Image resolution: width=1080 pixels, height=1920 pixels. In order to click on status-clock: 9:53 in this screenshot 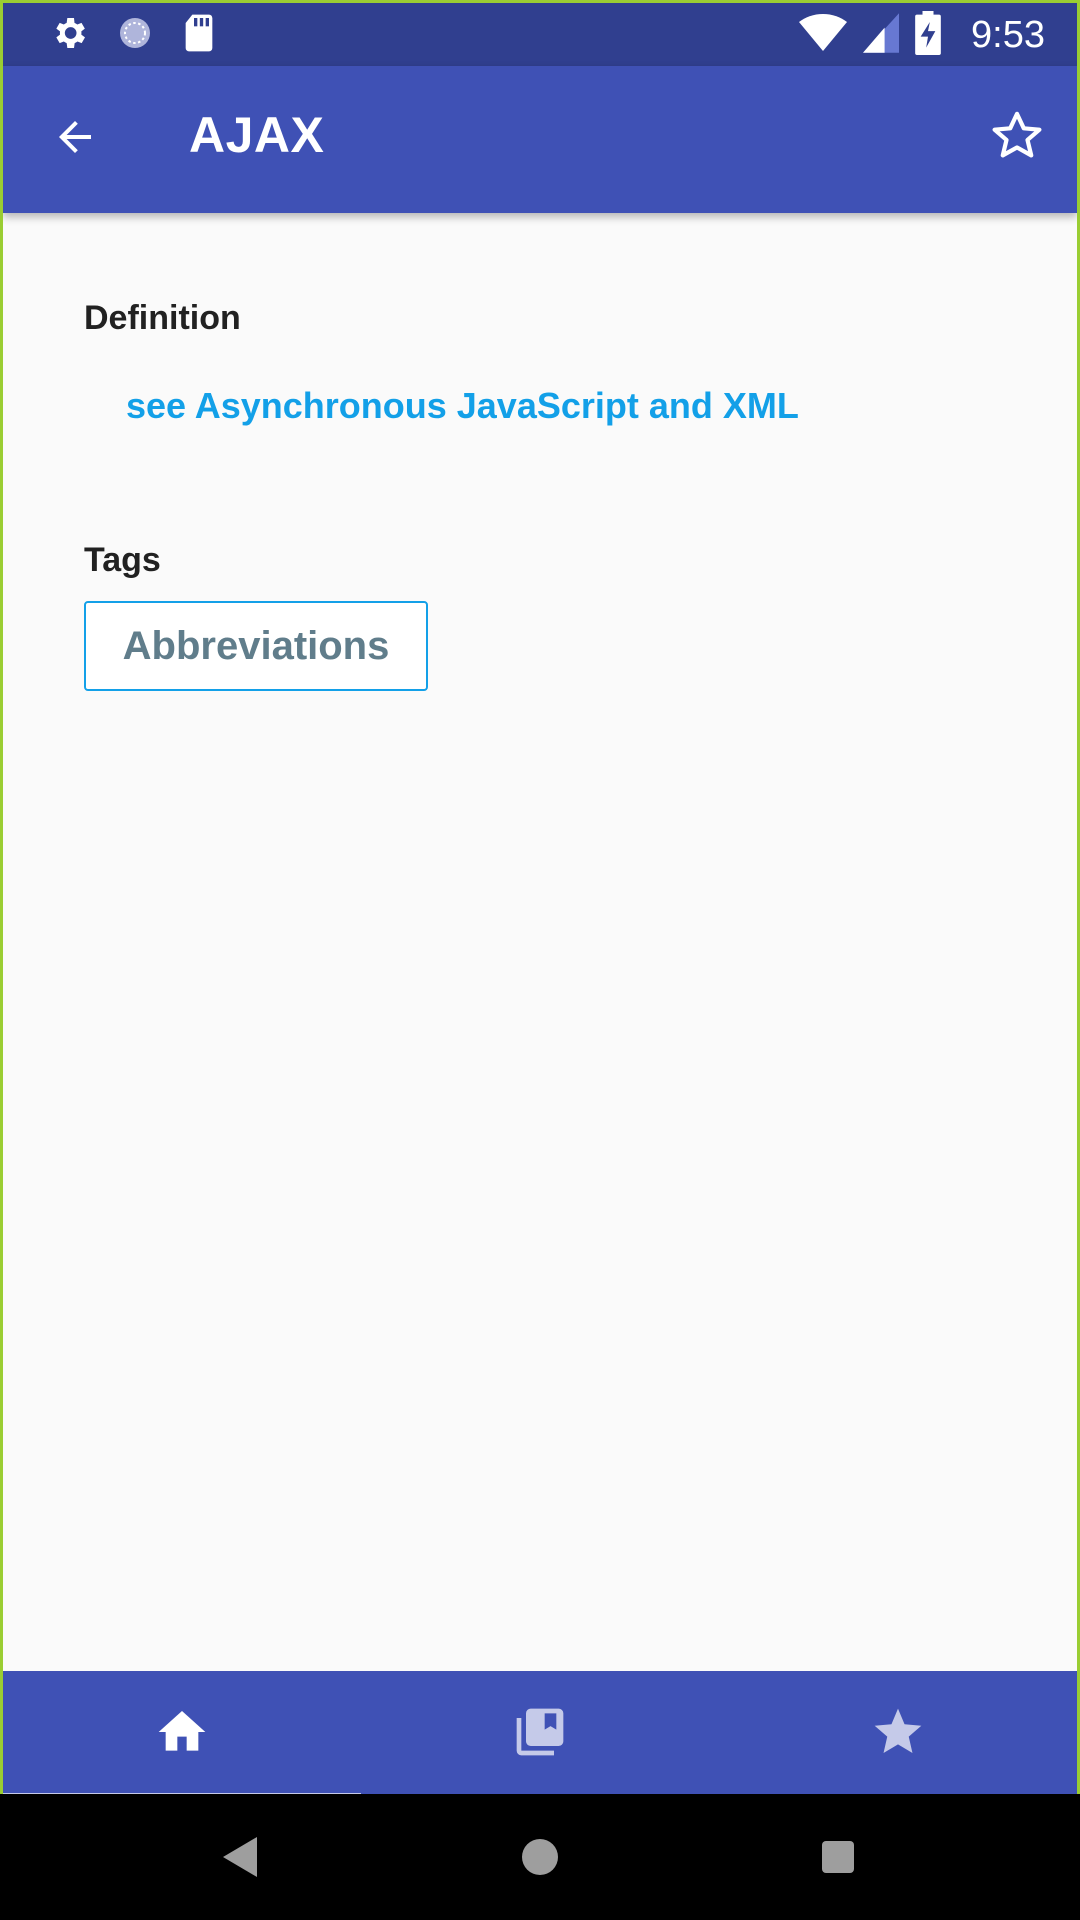, I will do `click(1008, 35)`.